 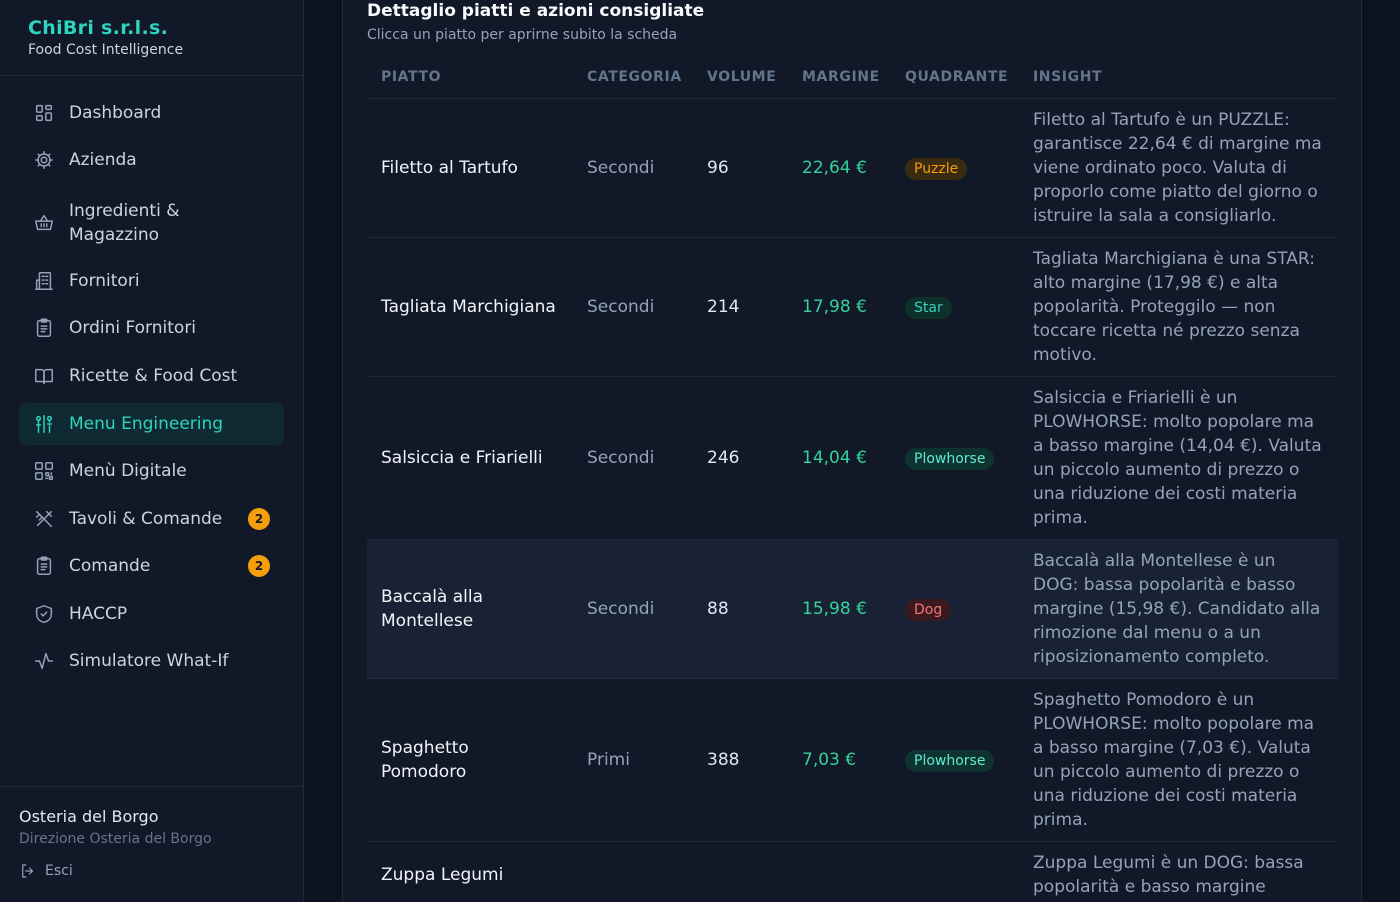 What do you see at coordinates (146, 424) in the screenshot?
I see `sidebar-item-label: Menu Engineering` at bounding box center [146, 424].